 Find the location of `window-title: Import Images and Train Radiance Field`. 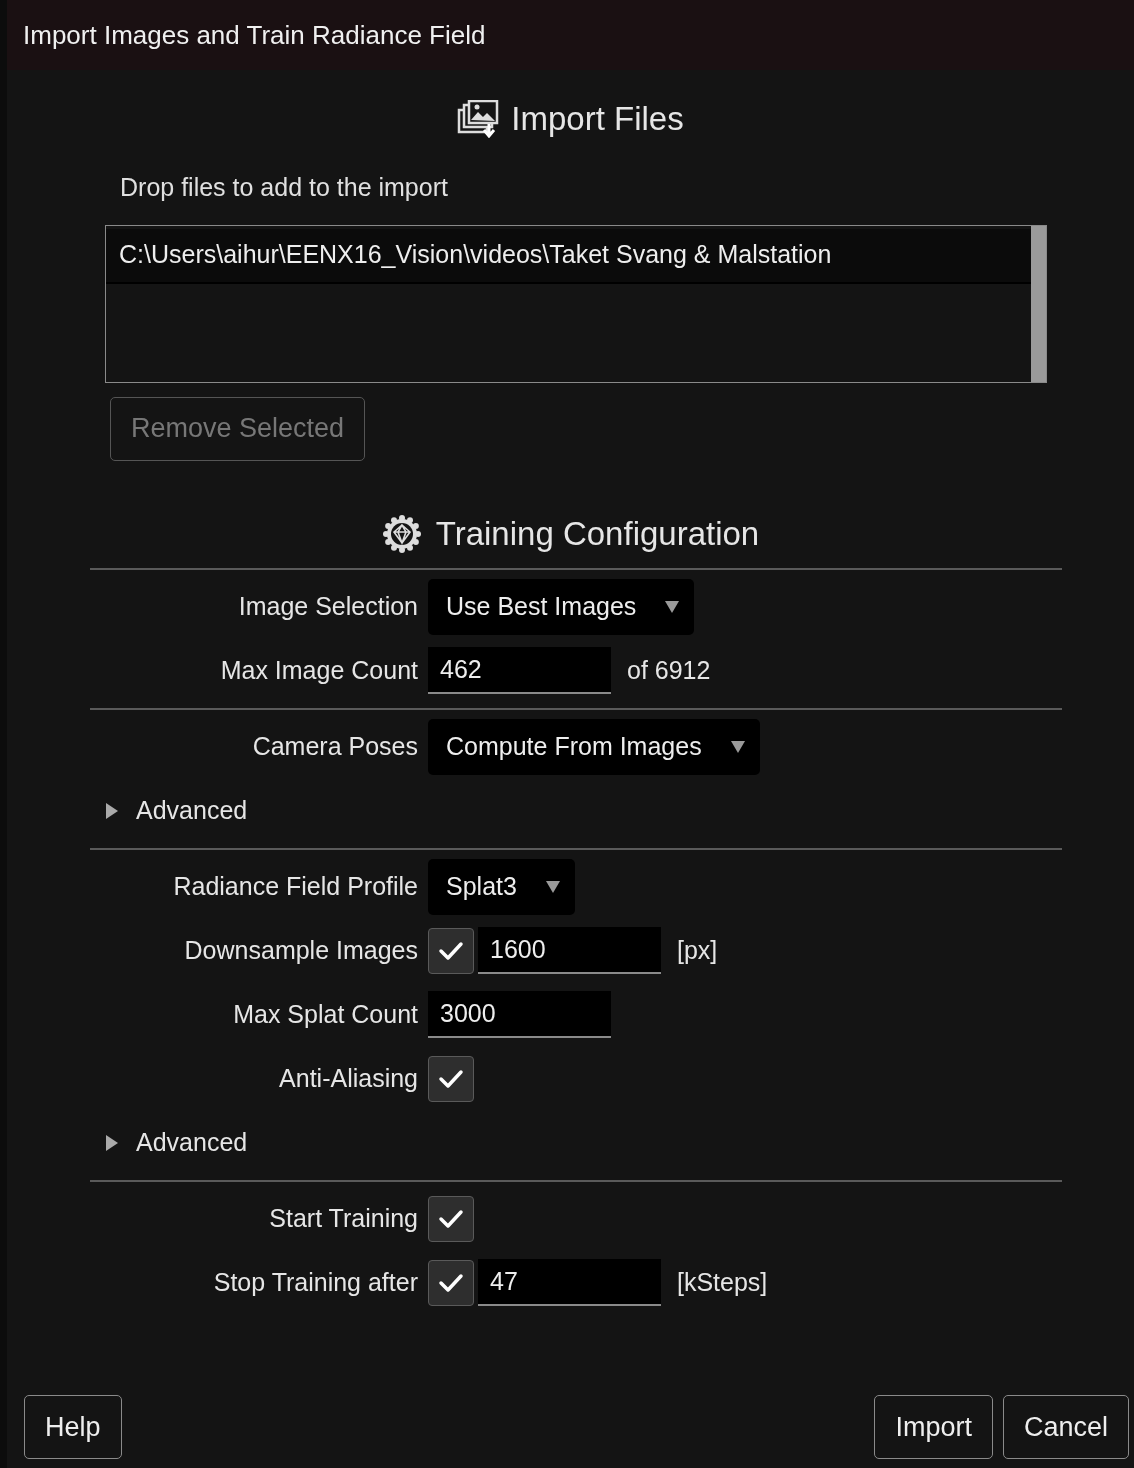

window-title: Import Images and Train Radiance Field is located at coordinates (254, 35).